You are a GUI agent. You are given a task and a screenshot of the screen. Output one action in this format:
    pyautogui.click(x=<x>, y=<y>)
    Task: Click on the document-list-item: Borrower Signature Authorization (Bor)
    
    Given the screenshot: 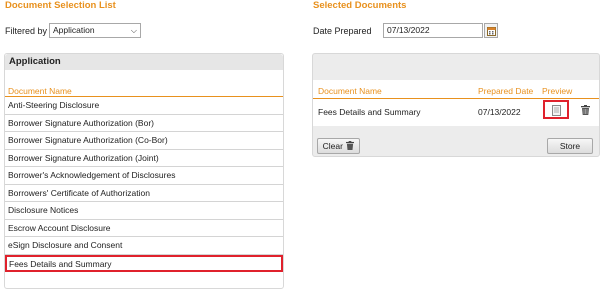 What is the action you would take?
    pyautogui.click(x=144, y=123)
    